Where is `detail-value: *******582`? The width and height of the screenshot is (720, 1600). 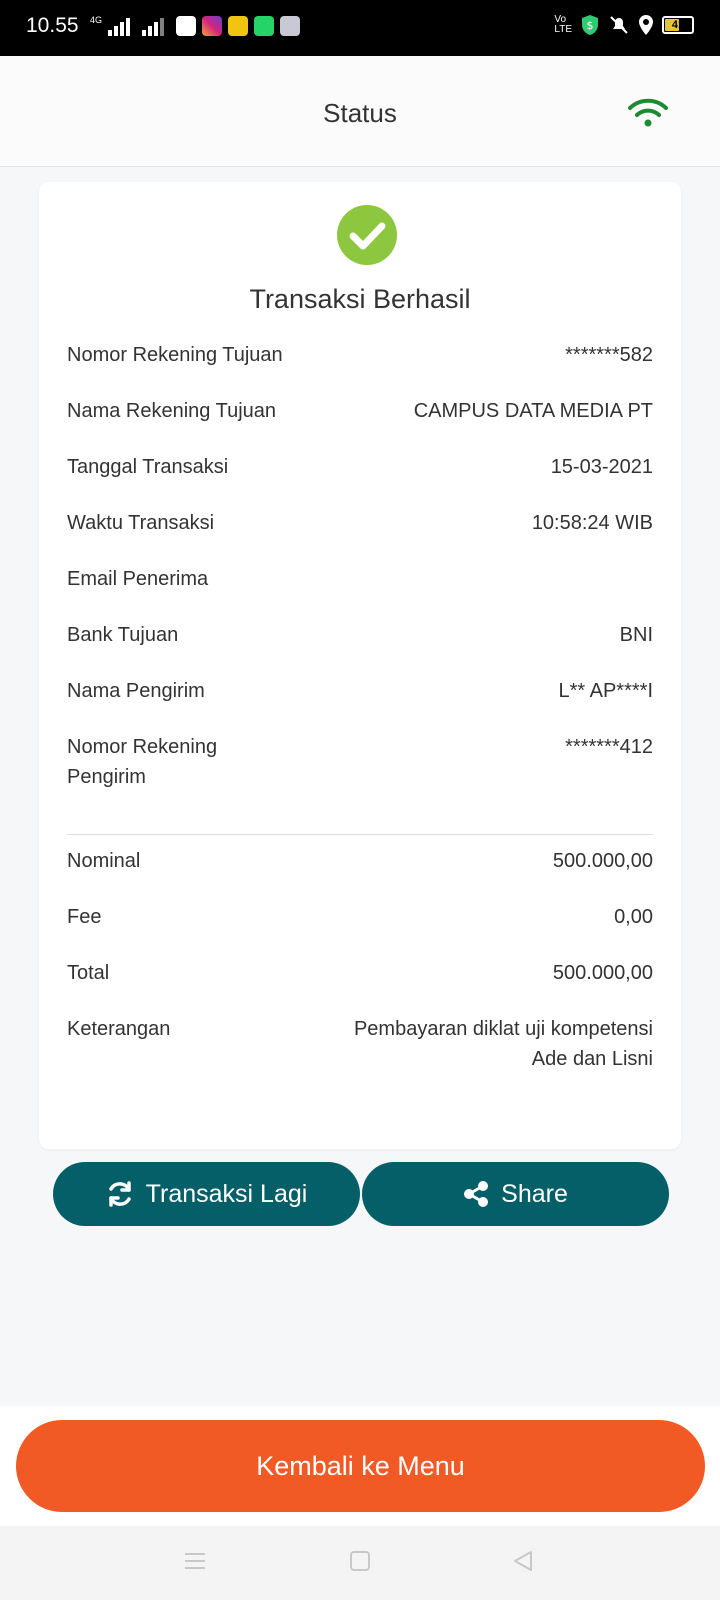 detail-value: *******582 is located at coordinates (609, 355).